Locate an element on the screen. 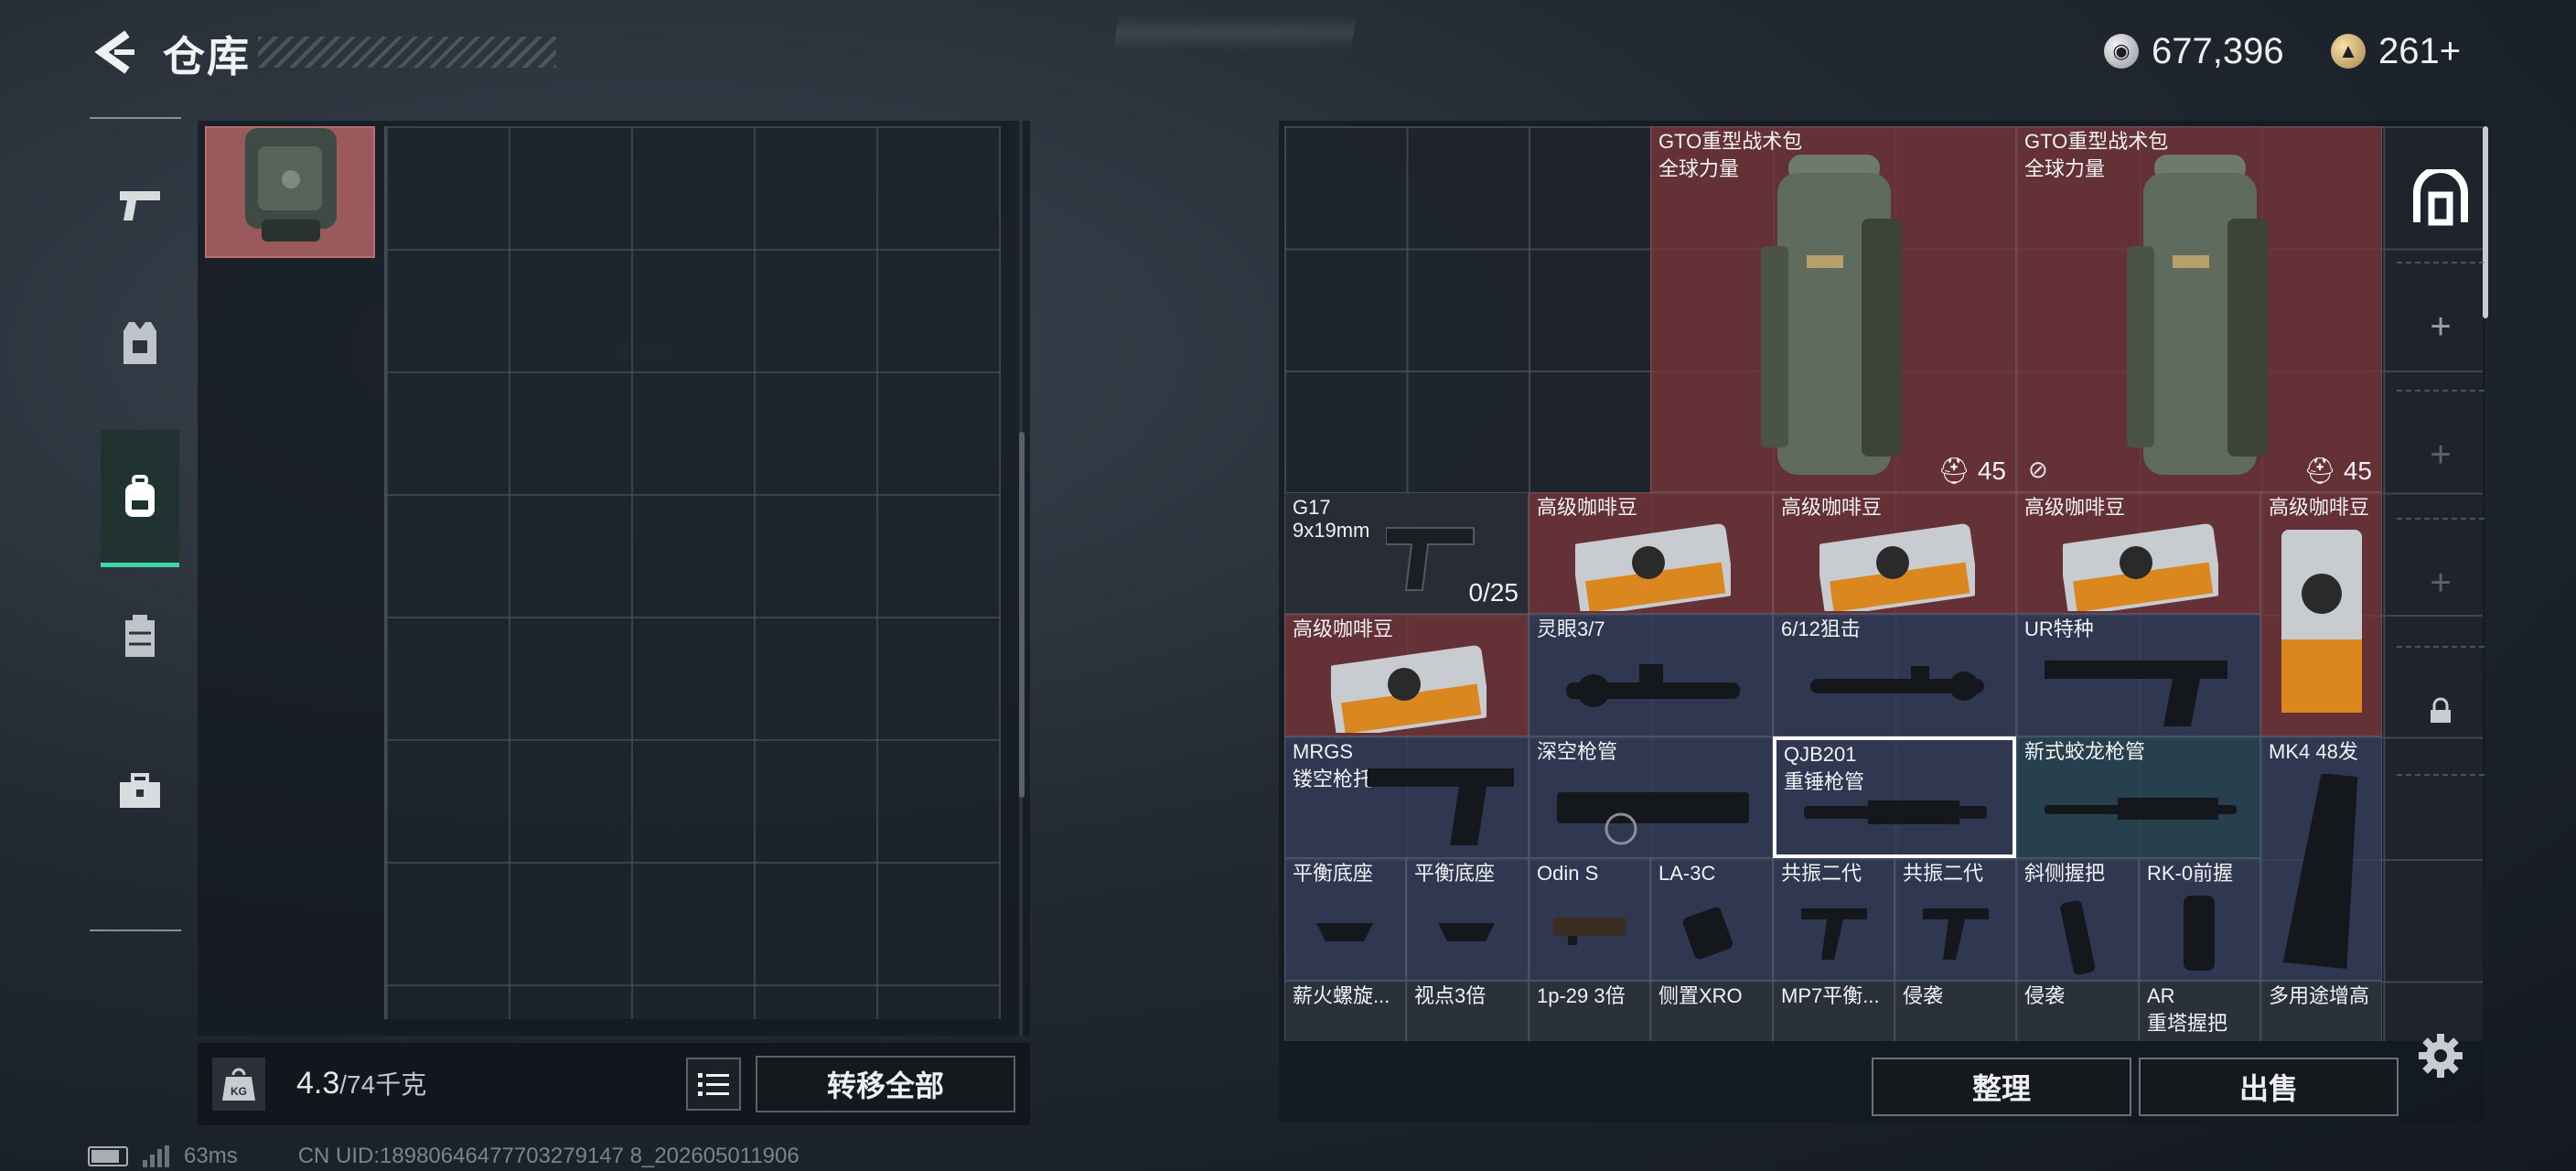  inventory-item: 6/12狙击 is located at coordinates (1895, 675).